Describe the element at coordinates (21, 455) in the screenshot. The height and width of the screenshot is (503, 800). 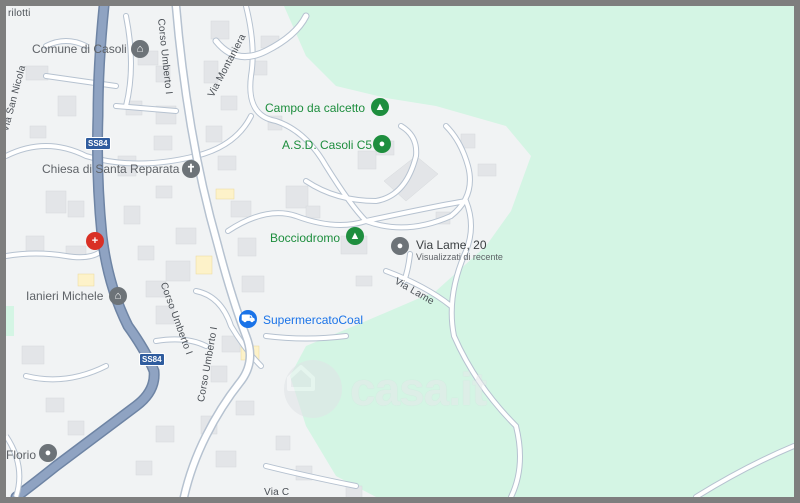
I see `poi-label: Florio` at that location.